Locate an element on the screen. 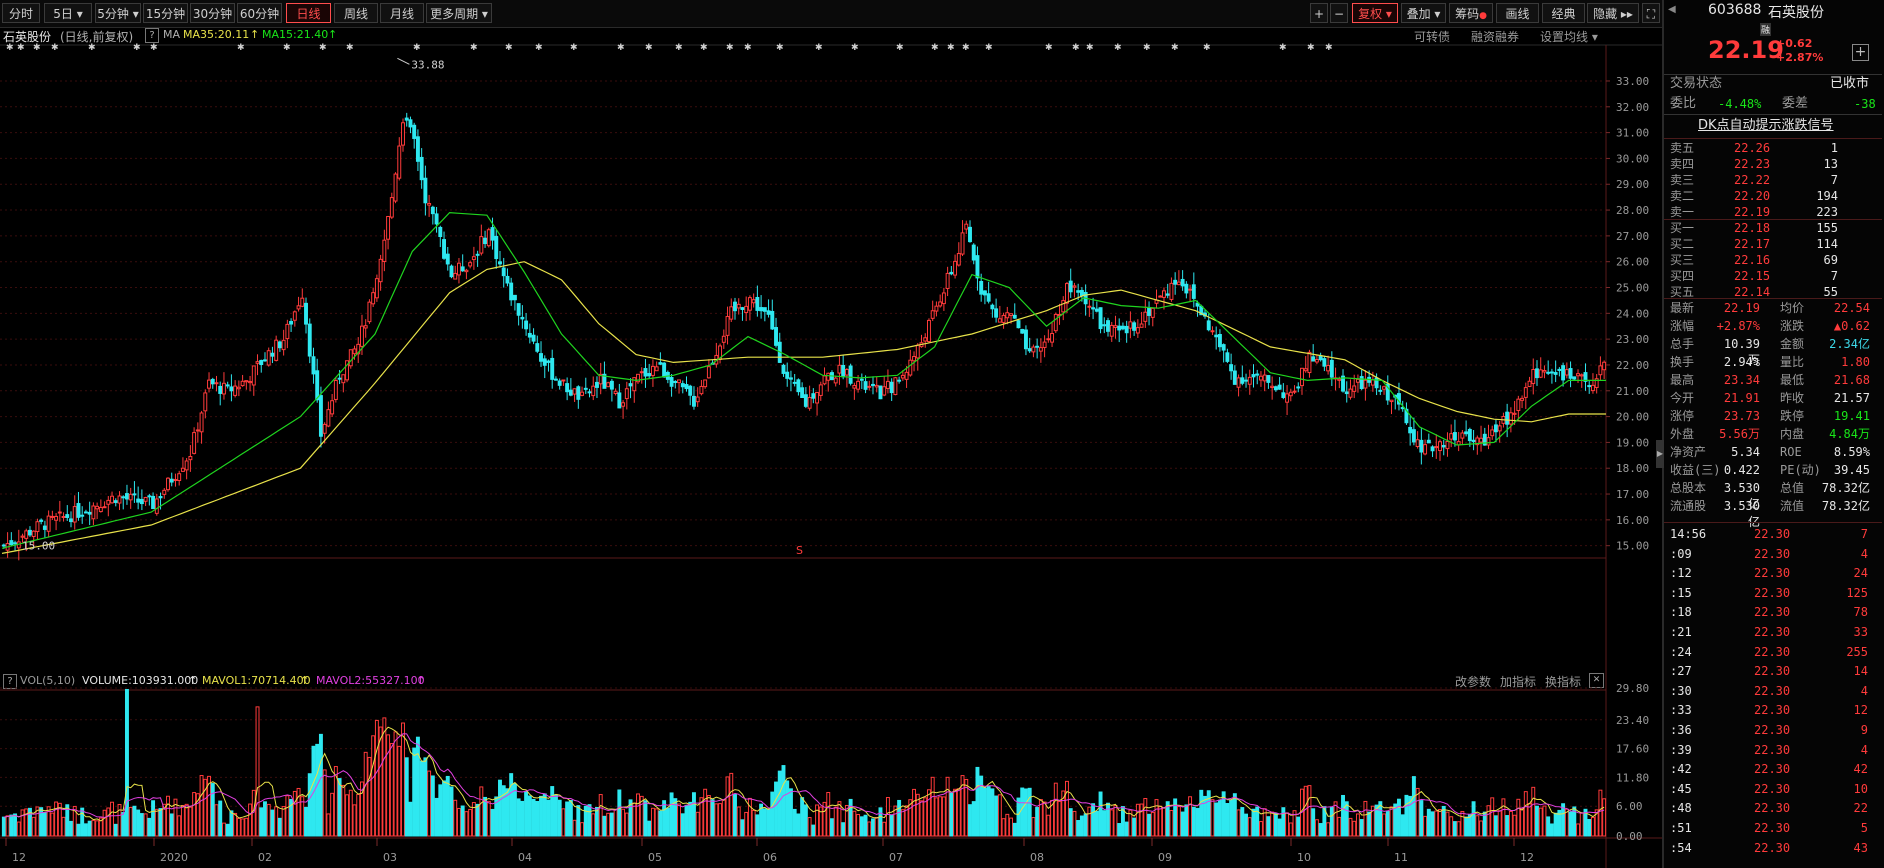  ask-price: 22.22 is located at coordinates (1752, 180).